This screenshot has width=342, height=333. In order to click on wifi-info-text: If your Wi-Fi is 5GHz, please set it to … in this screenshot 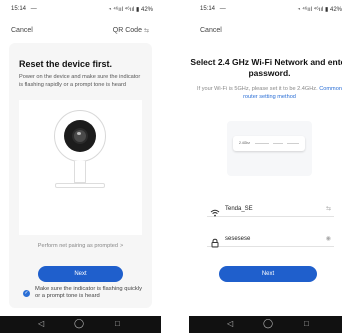, I will do `click(257, 89)`.